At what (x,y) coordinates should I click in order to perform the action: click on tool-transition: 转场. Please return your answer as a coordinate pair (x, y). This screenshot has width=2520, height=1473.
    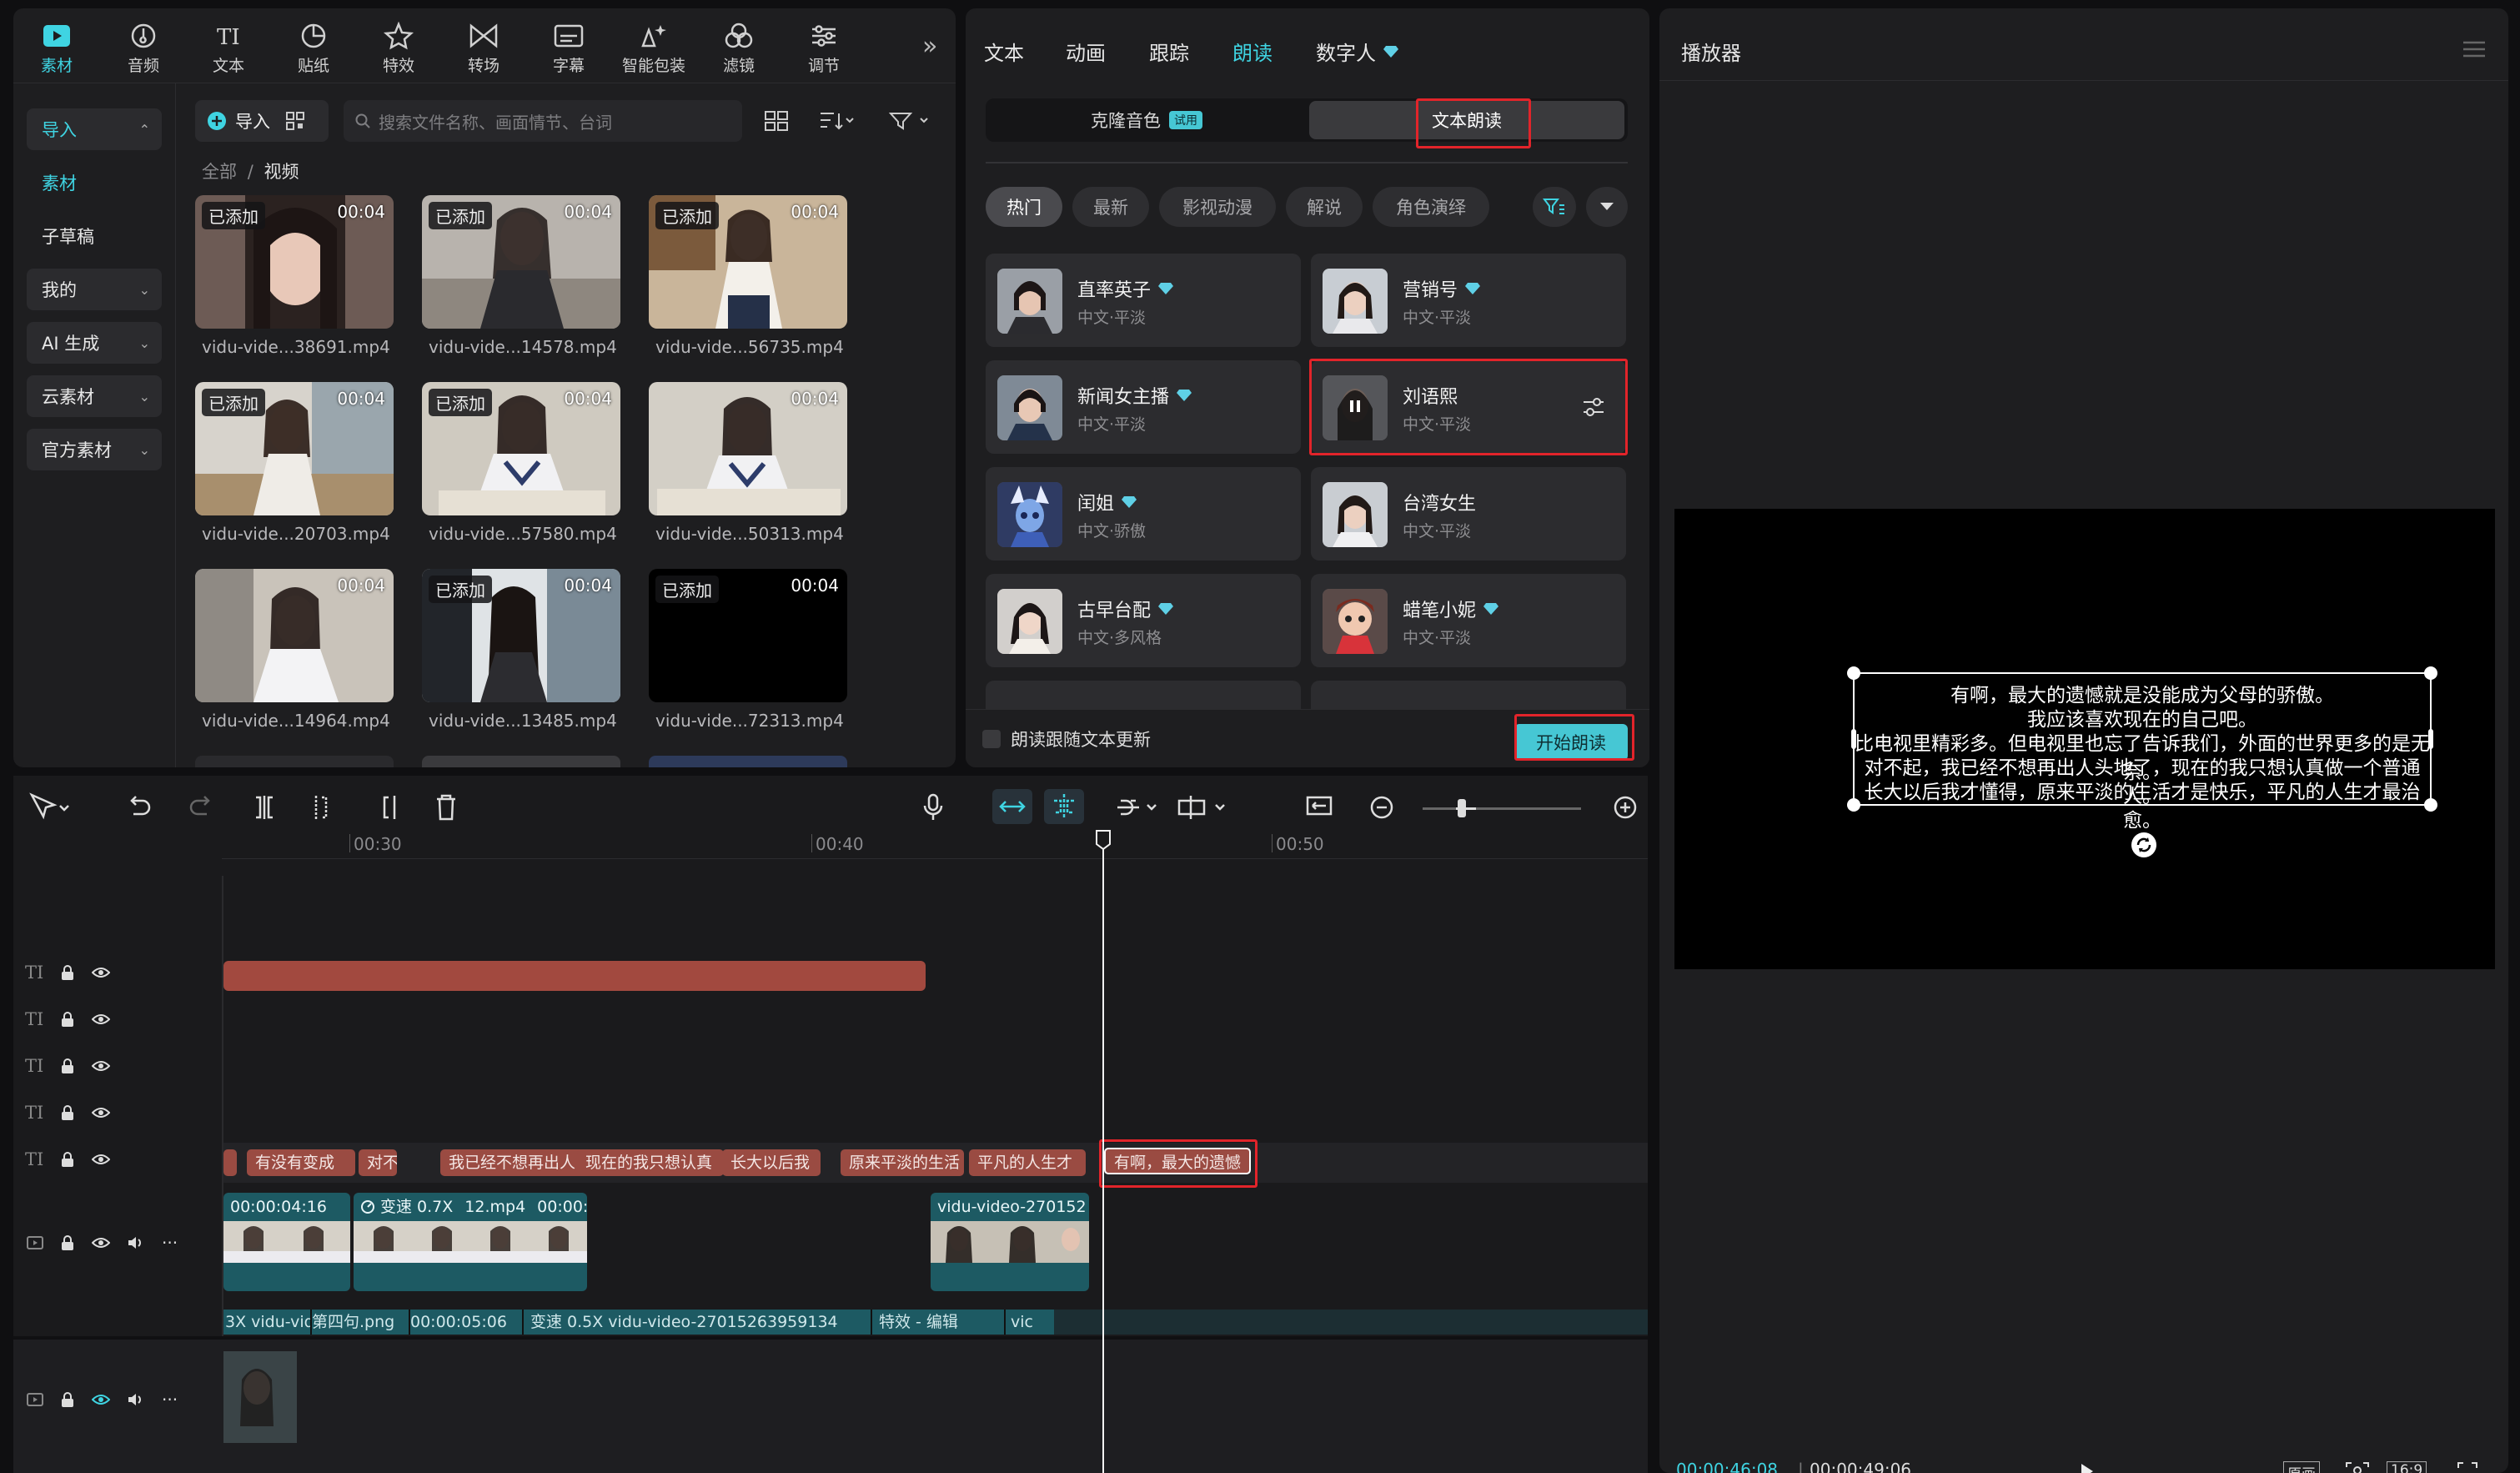
    Looking at the image, I should click on (483, 48).